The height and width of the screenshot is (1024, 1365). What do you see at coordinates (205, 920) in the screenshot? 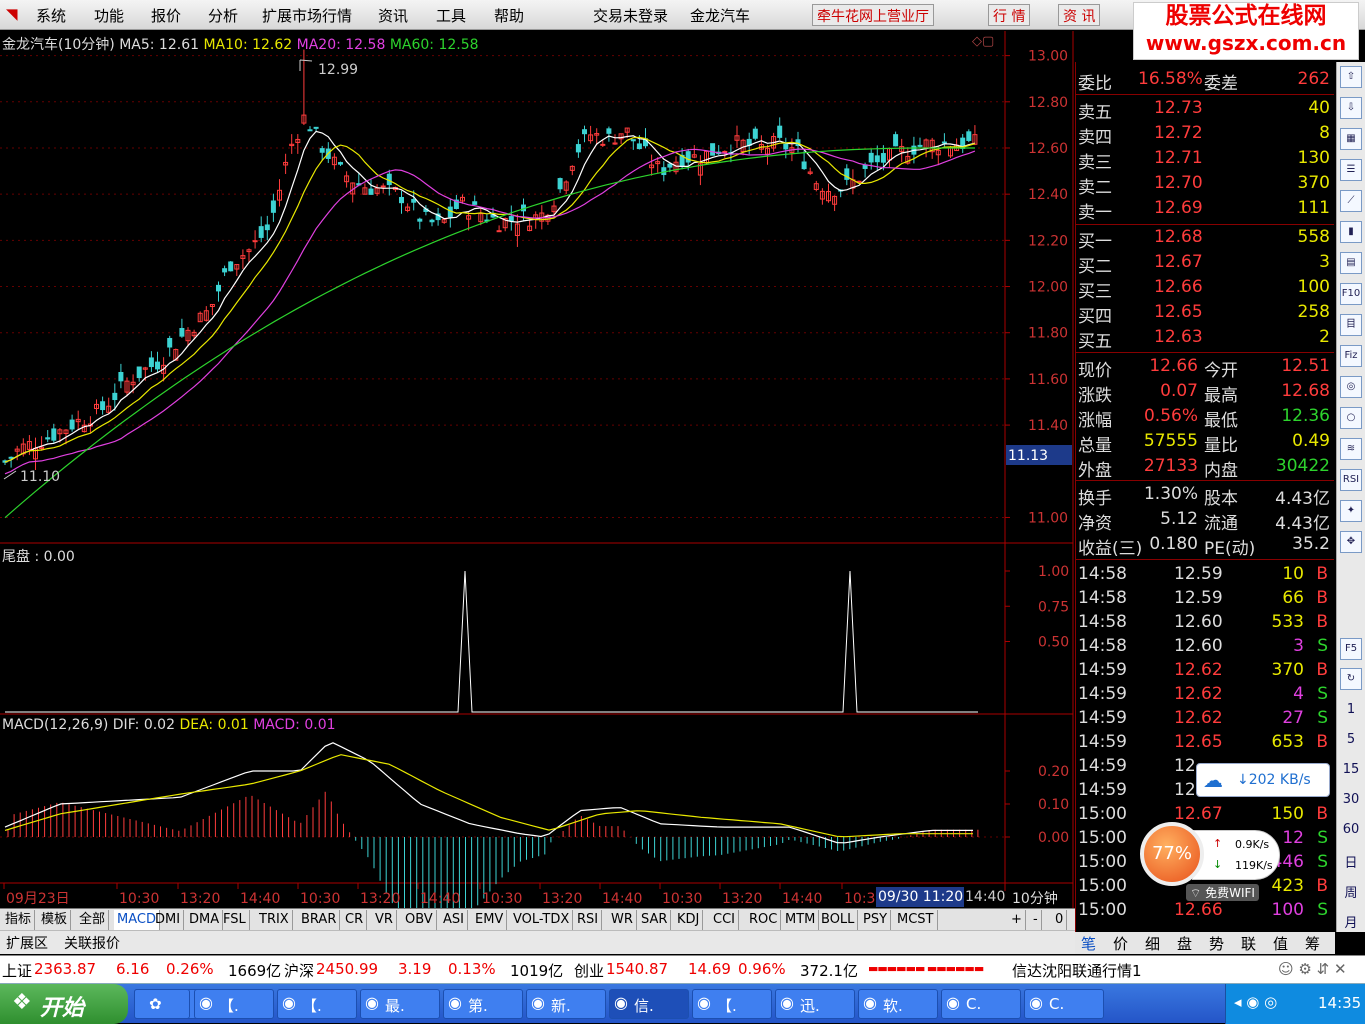
I see `indicator-tab-dma: DMA` at bounding box center [205, 920].